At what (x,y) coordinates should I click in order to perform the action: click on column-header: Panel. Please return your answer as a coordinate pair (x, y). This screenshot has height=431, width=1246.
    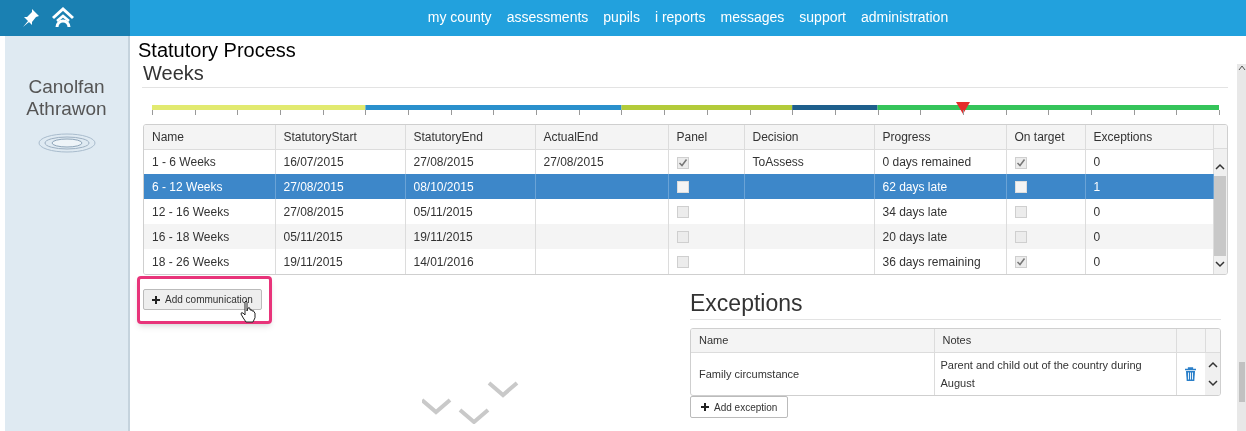
    Looking at the image, I should click on (706, 137).